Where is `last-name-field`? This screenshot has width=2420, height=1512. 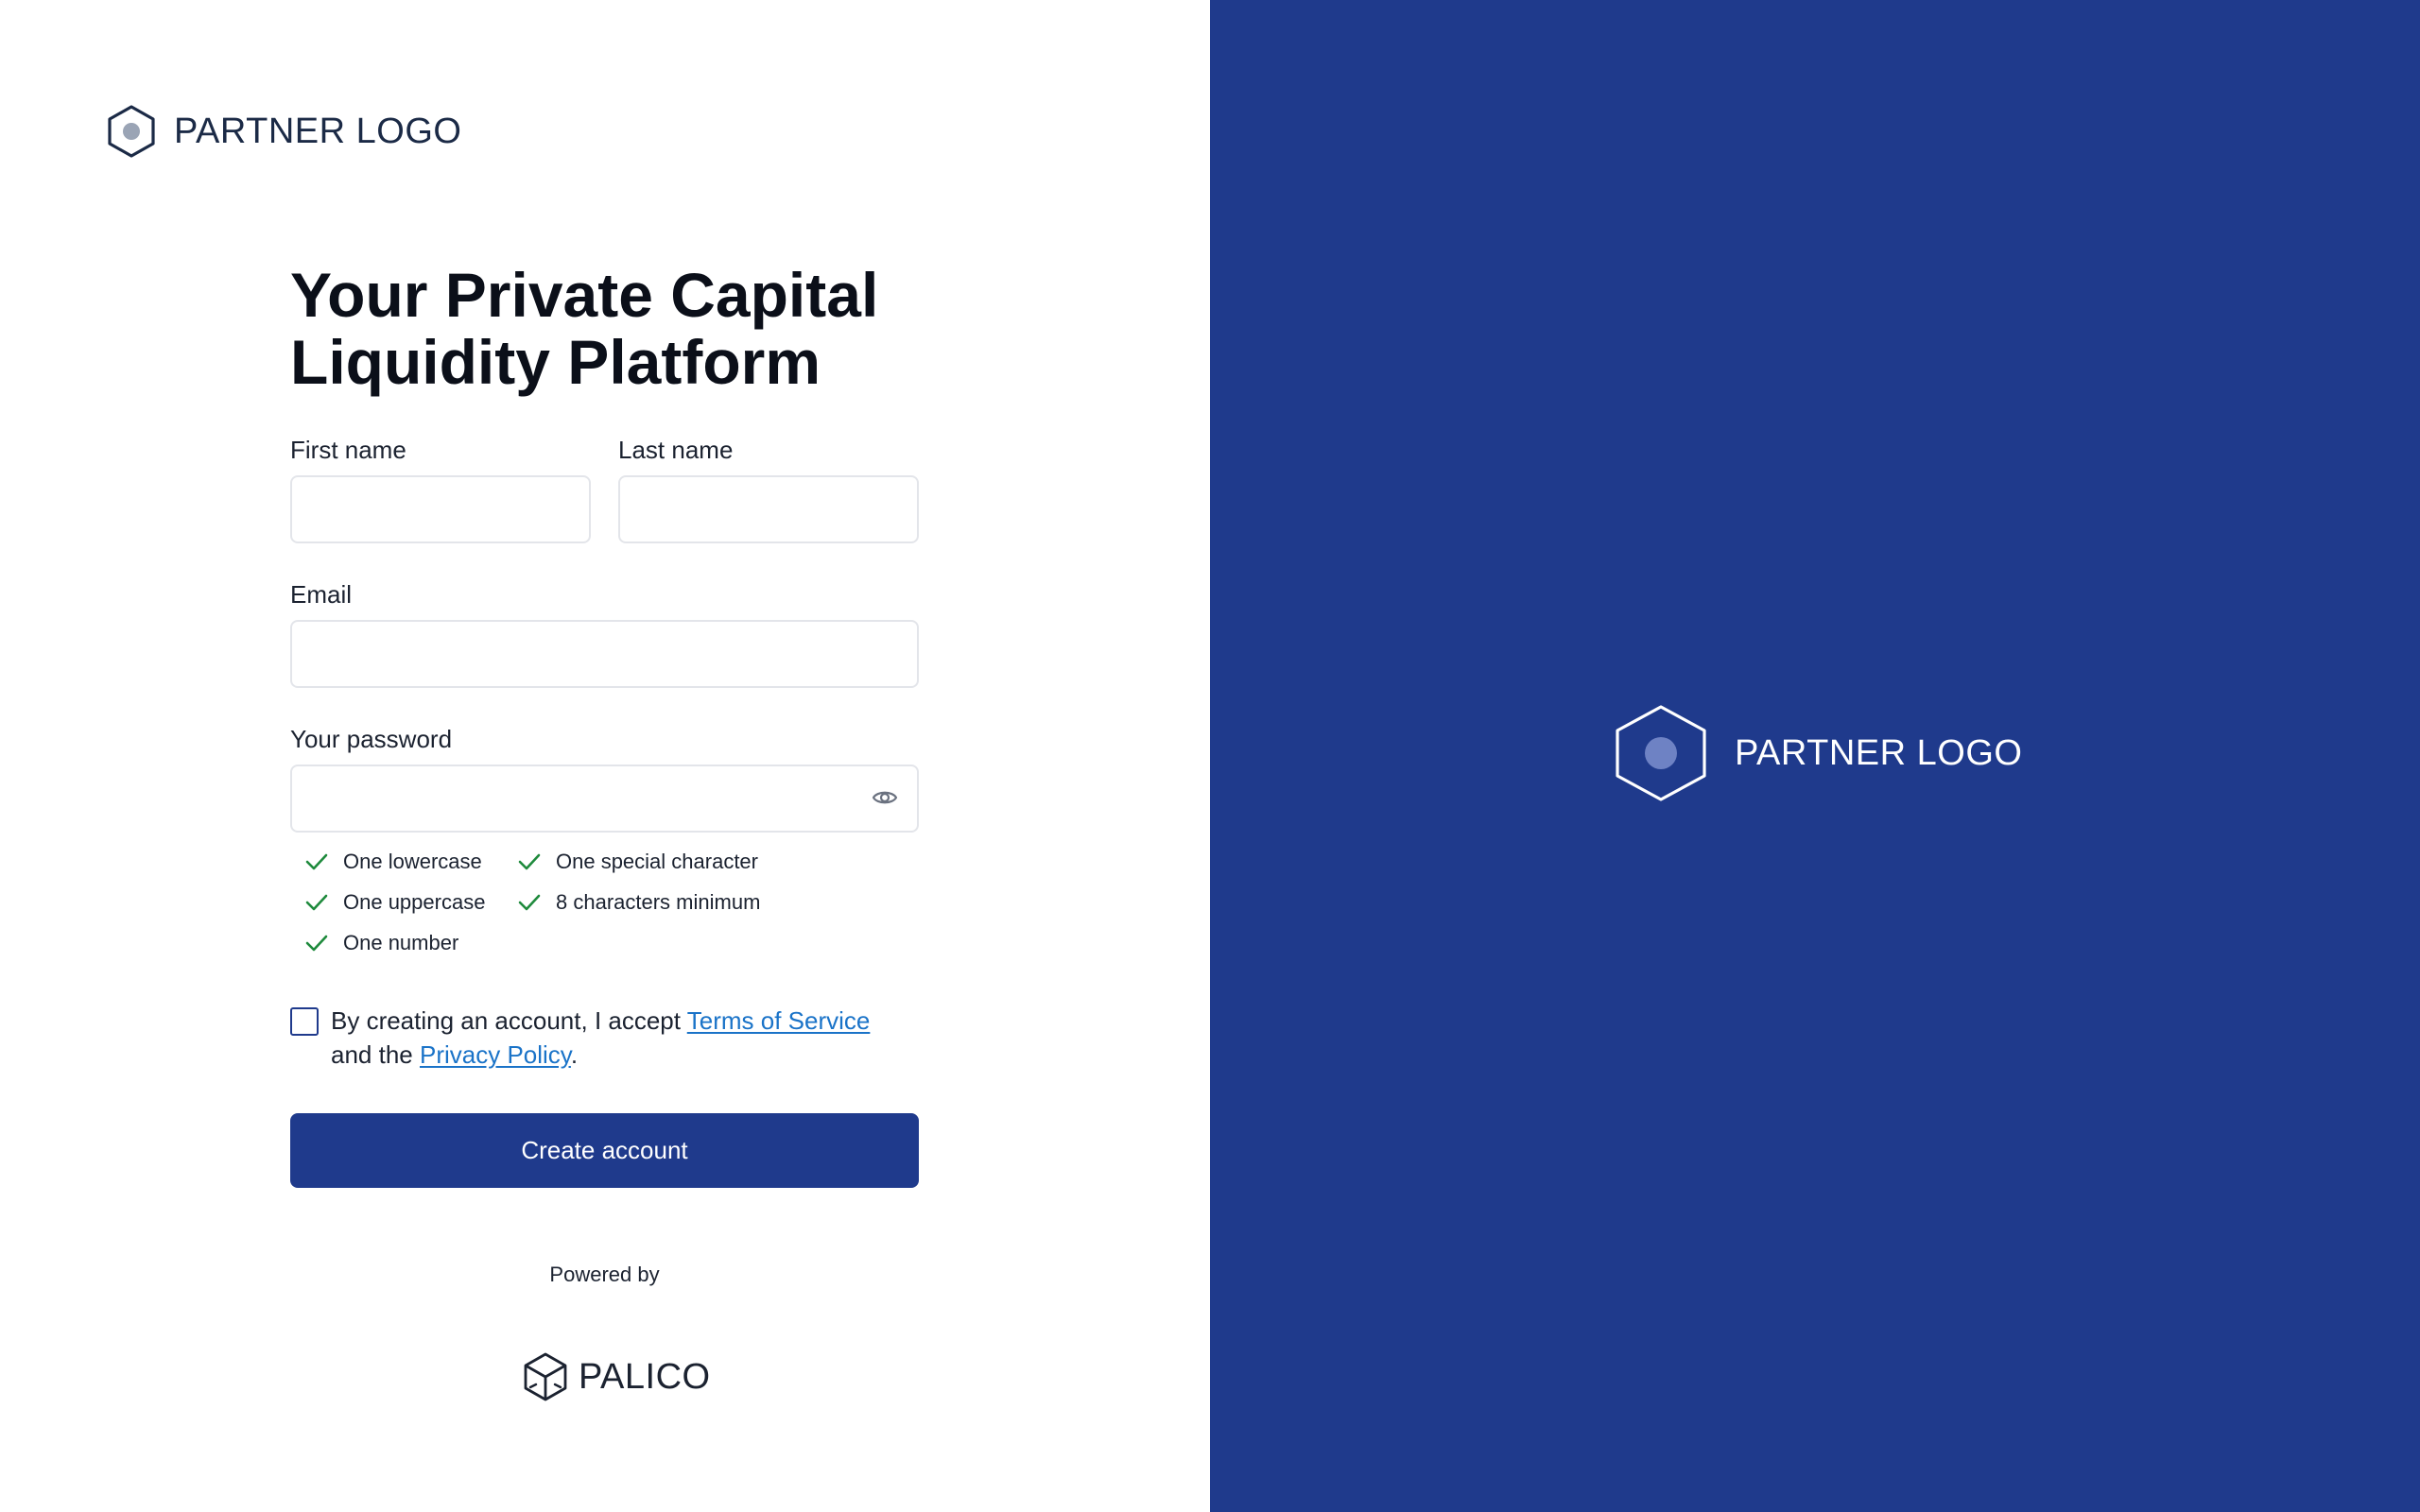 last-name-field is located at coordinates (768, 509).